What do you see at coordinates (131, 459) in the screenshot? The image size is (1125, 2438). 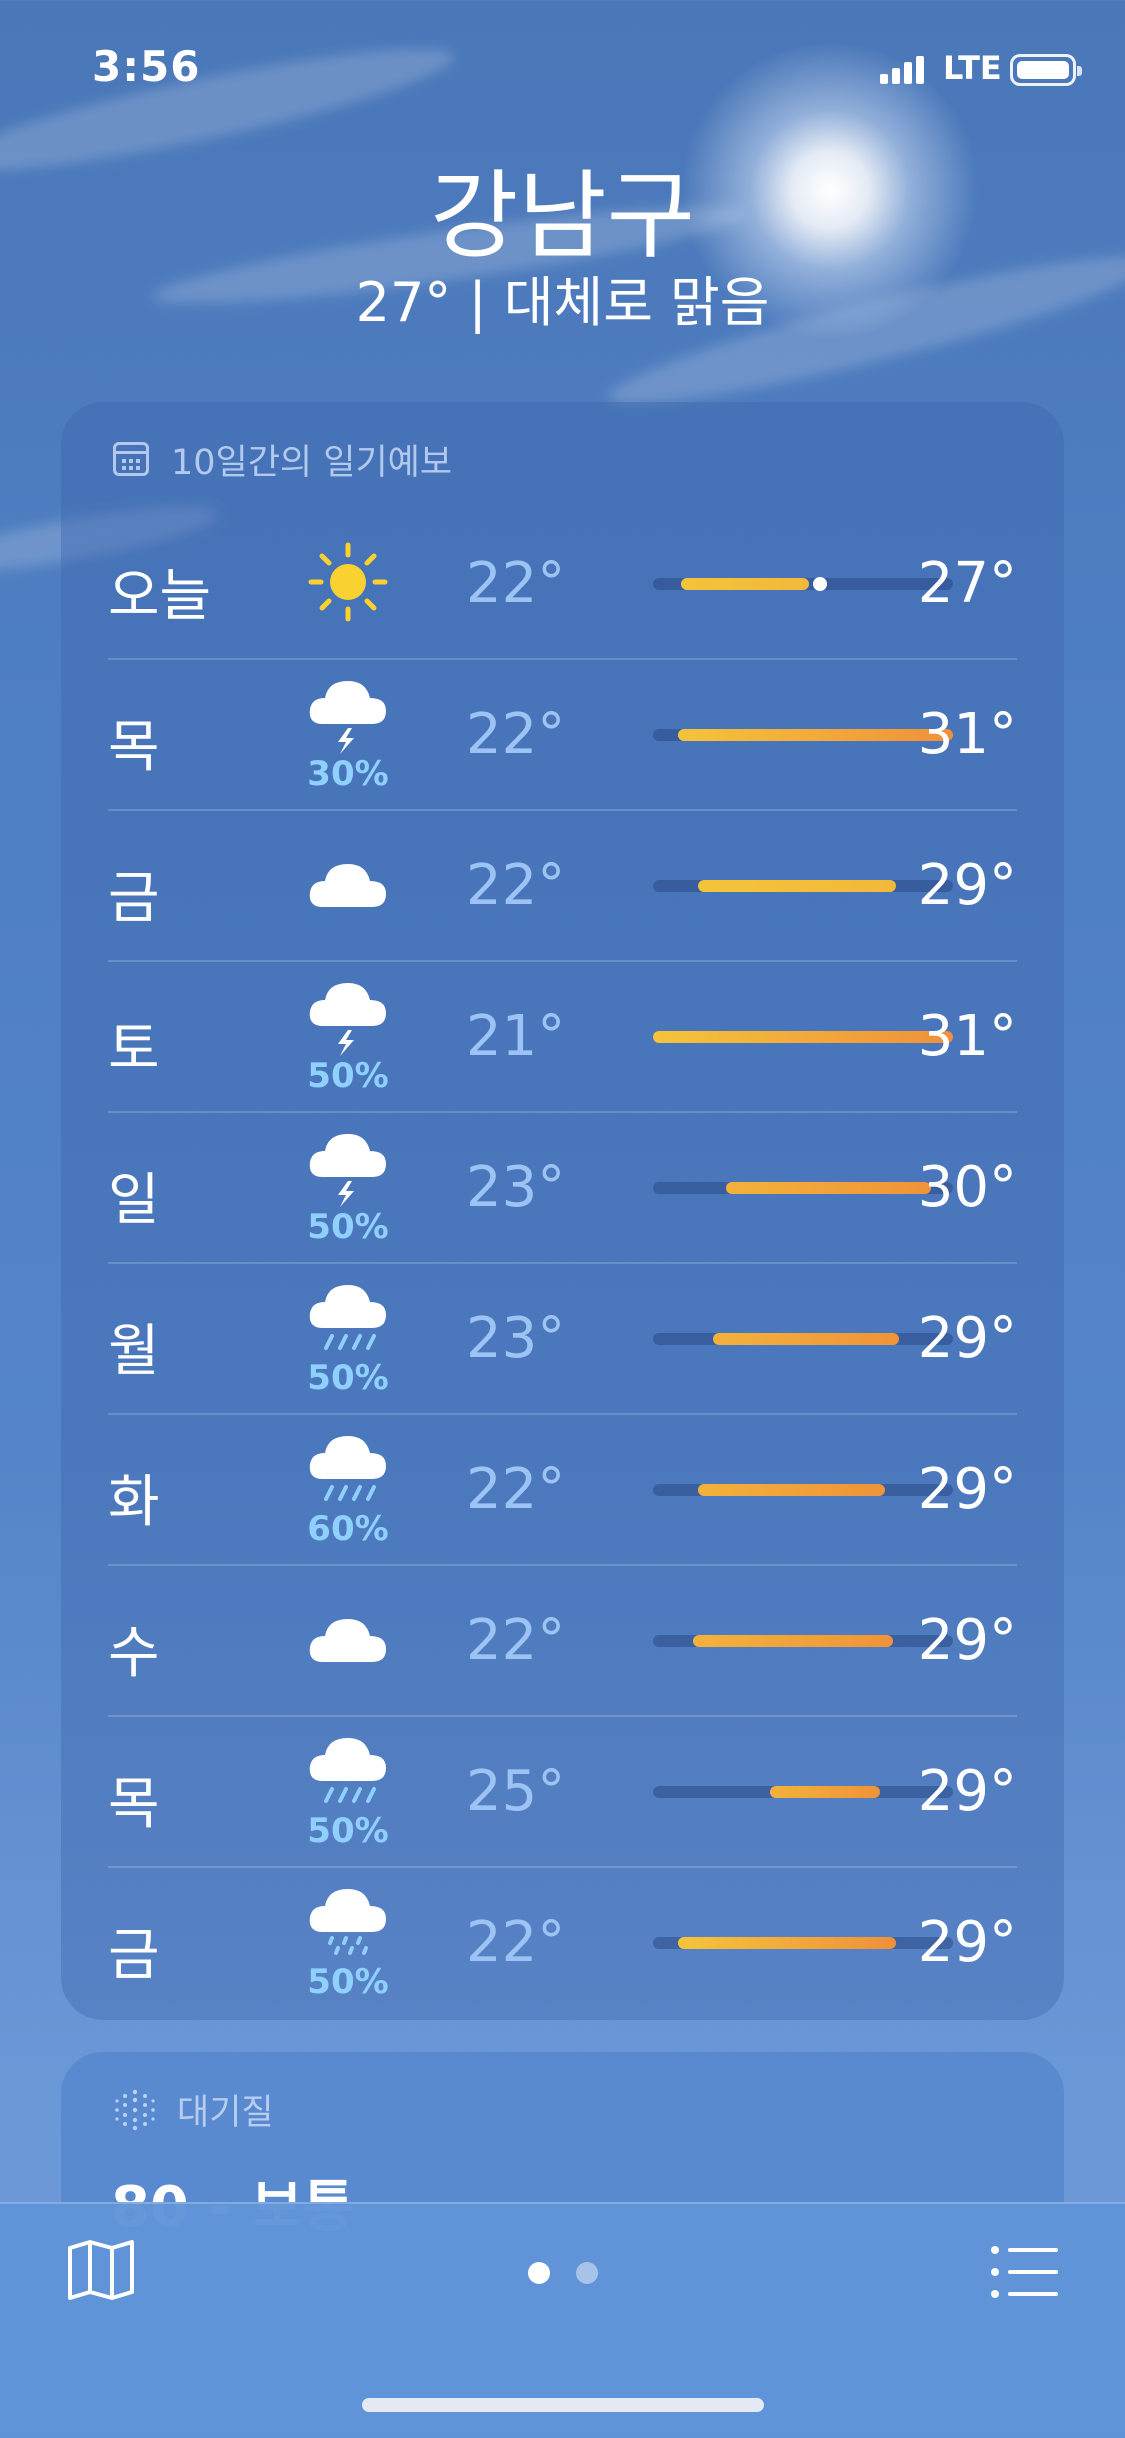 I see `calendar-icon` at bounding box center [131, 459].